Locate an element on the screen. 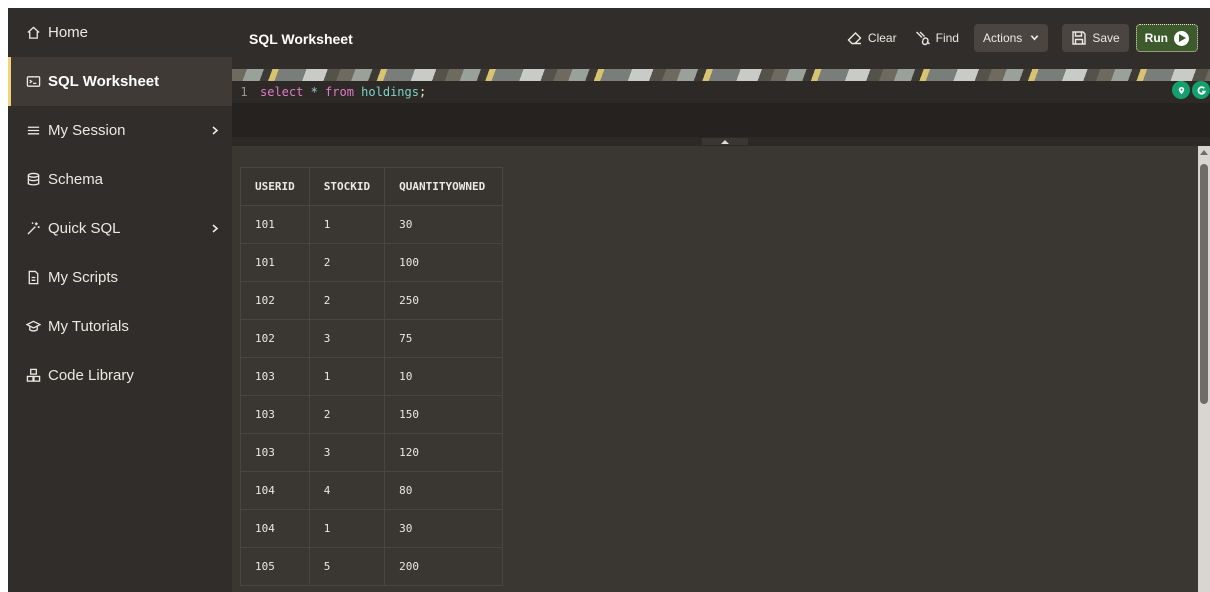 This screenshot has width=1210, height=592. table-cell: 200 is located at coordinates (444, 566).